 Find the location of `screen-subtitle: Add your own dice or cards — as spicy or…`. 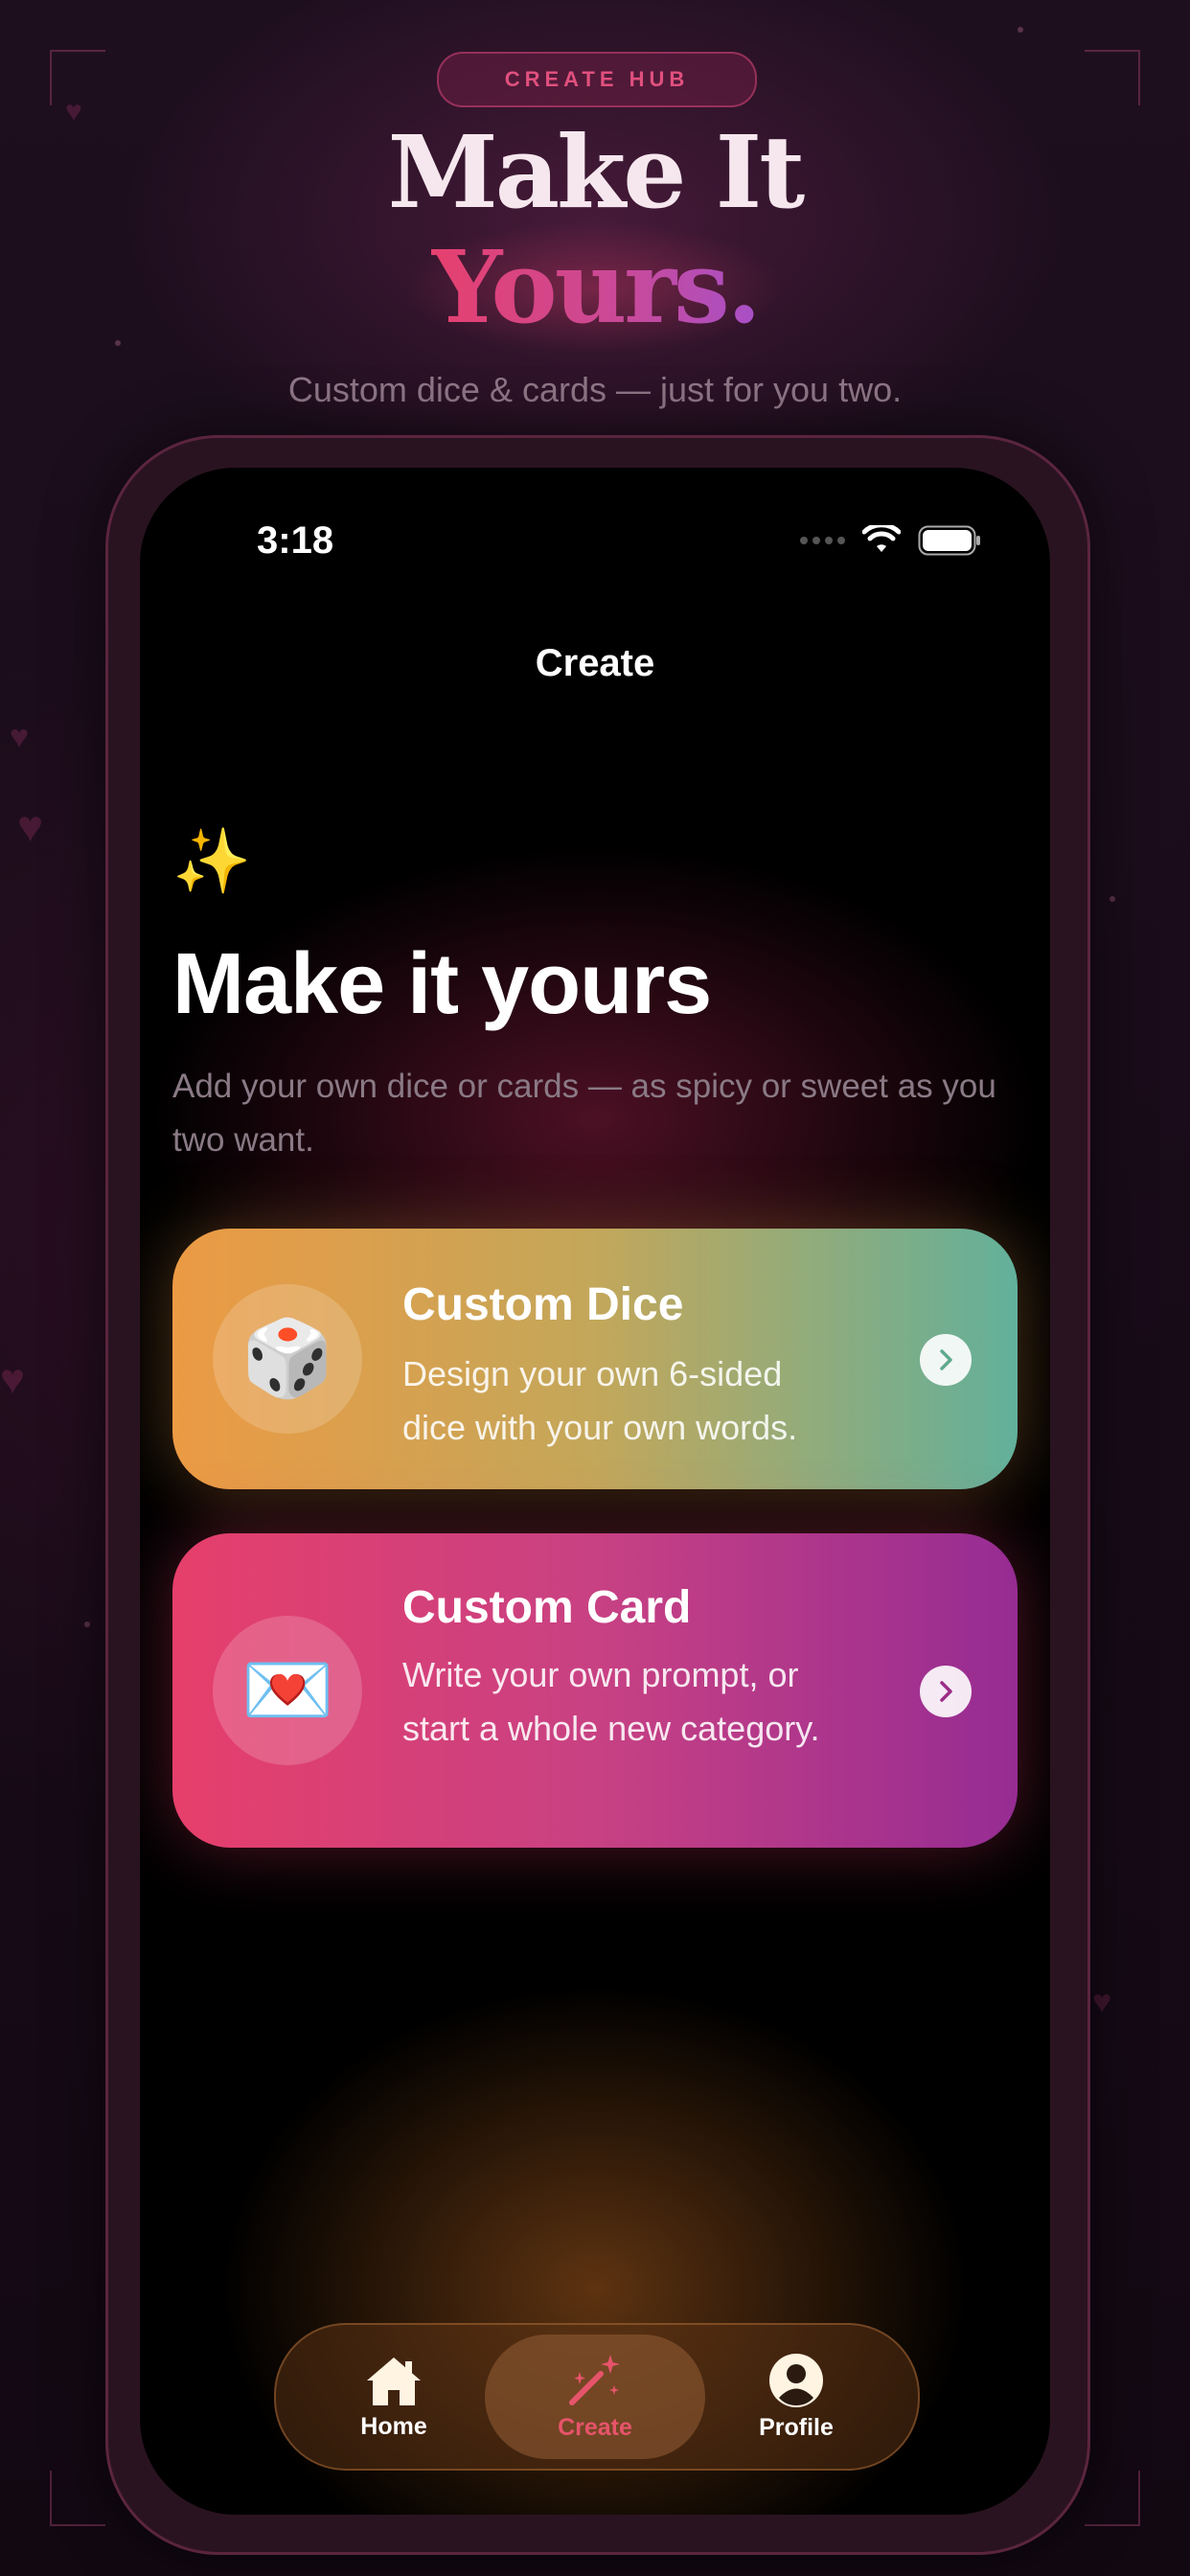

screen-subtitle: Add your own dice or cards — as spicy or… is located at coordinates (584, 1113).